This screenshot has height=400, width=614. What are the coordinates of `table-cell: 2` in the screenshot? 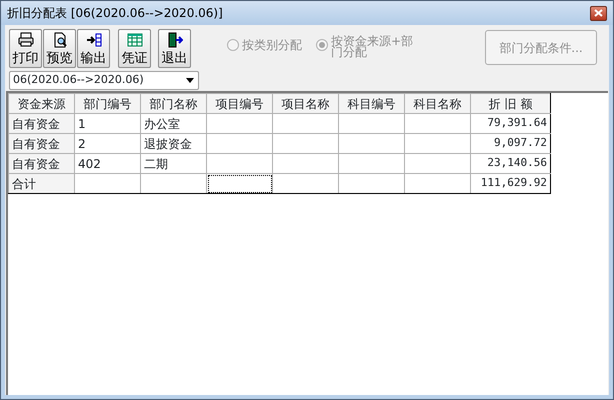 It's located at (107, 144).